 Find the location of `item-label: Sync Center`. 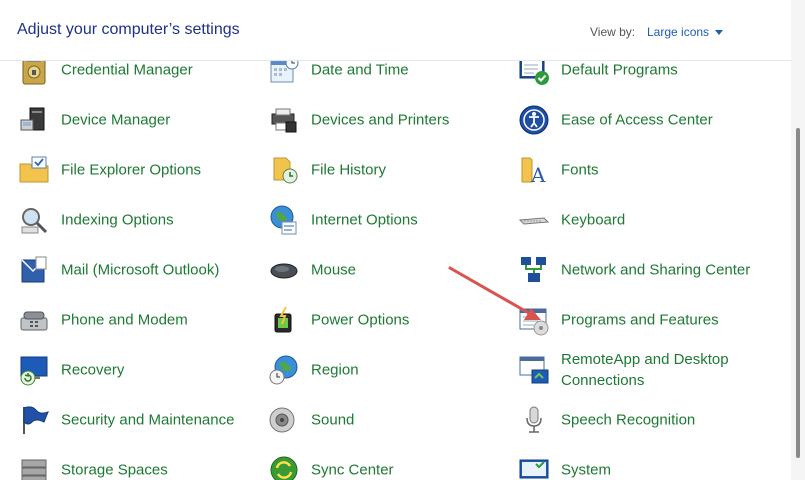

item-label: Sync Center is located at coordinates (352, 470).